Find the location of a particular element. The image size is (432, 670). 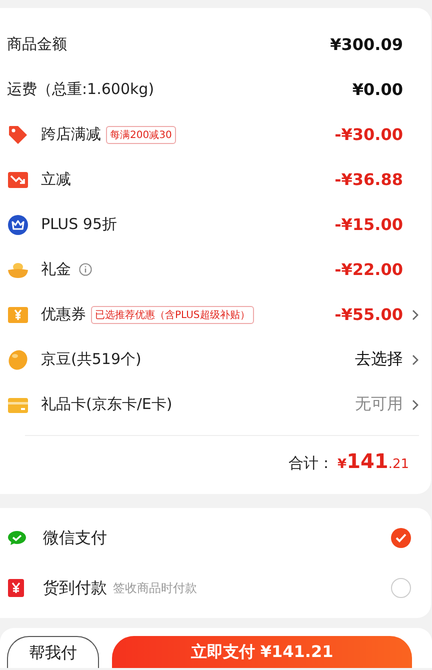

cash-icon is located at coordinates (16, 588).